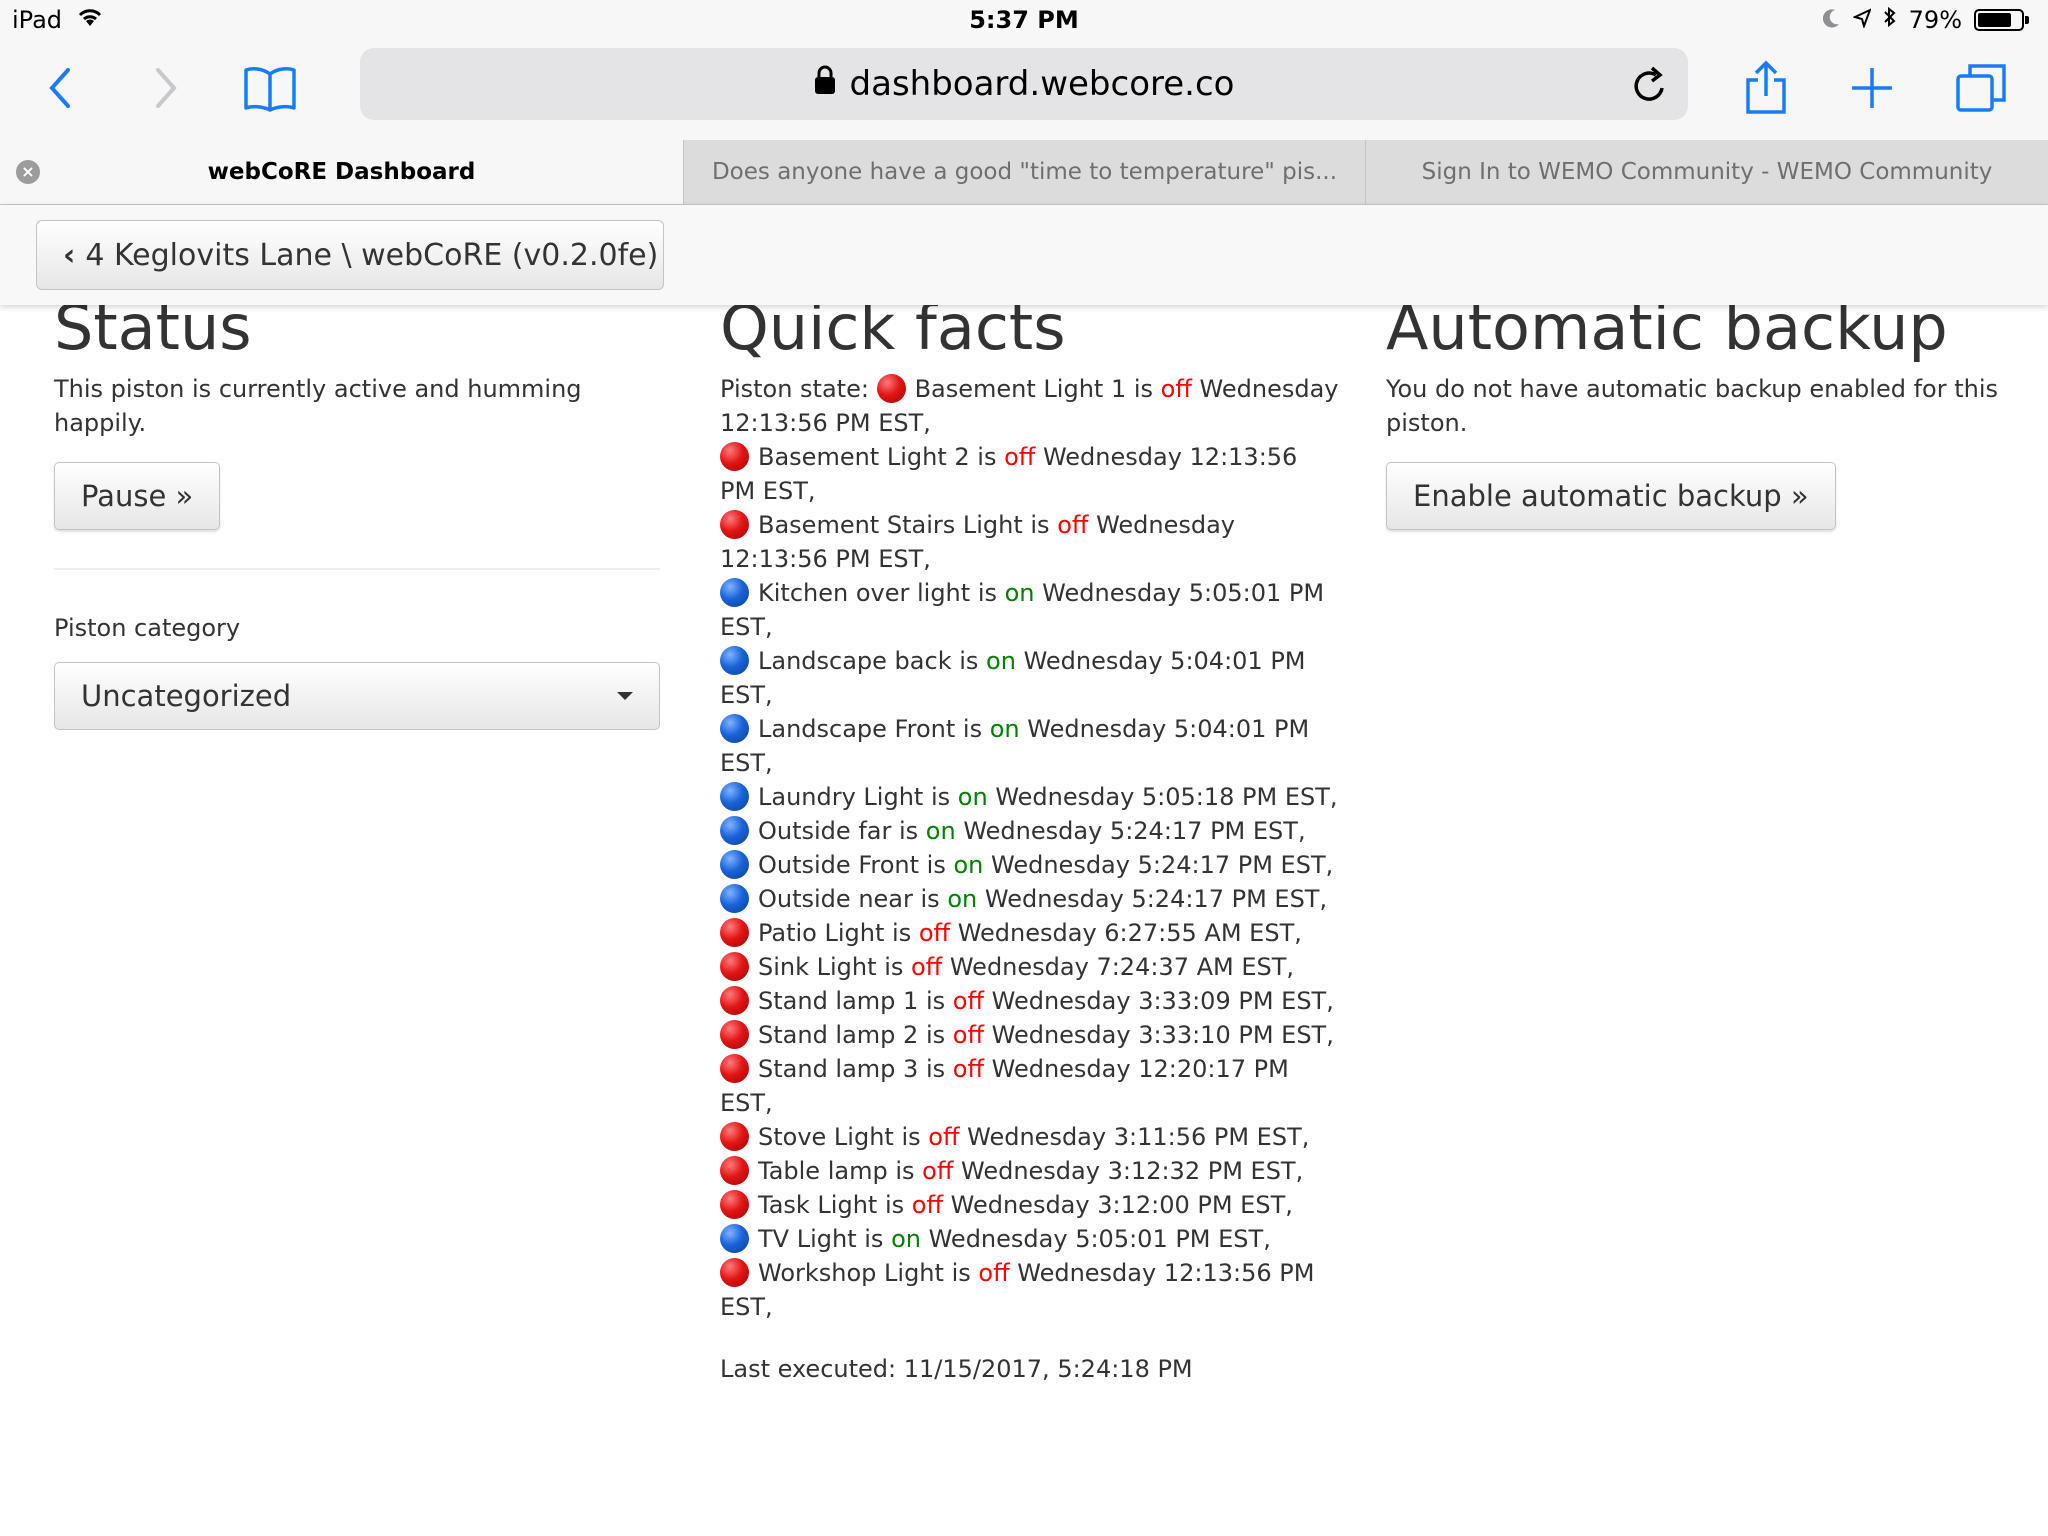  I want to click on tabs-button, so click(1982, 88).